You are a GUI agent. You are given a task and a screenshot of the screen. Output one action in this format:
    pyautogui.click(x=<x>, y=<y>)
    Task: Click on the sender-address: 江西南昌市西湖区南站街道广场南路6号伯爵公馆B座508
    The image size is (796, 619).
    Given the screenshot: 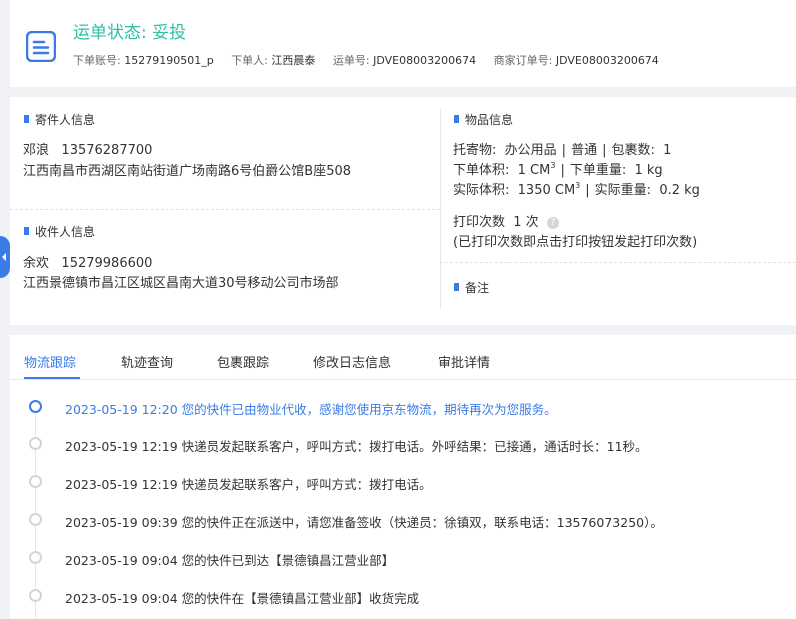 What is the action you would take?
    pyautogui.click(x=187, y=171)
    